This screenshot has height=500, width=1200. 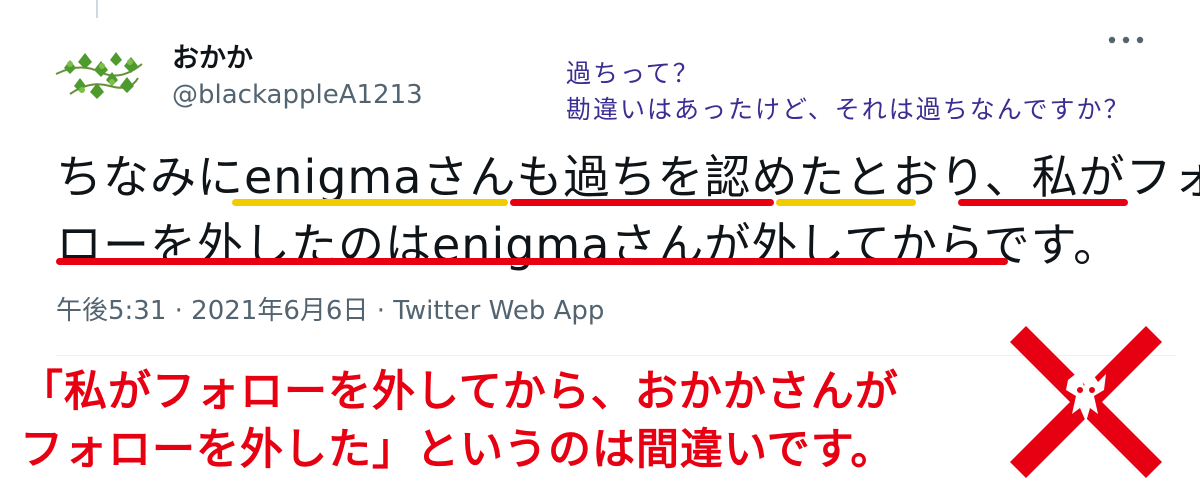 I want to click on annotation-line: 勘違いはあったけど、それは過ちなんですか？, so click(x=848, y=109).